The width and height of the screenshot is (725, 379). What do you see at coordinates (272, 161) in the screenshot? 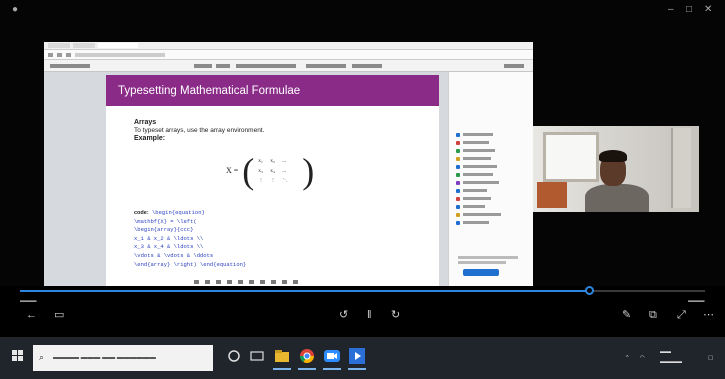
I see `matrix-cell: x₂` at bounding box center [272, 161].